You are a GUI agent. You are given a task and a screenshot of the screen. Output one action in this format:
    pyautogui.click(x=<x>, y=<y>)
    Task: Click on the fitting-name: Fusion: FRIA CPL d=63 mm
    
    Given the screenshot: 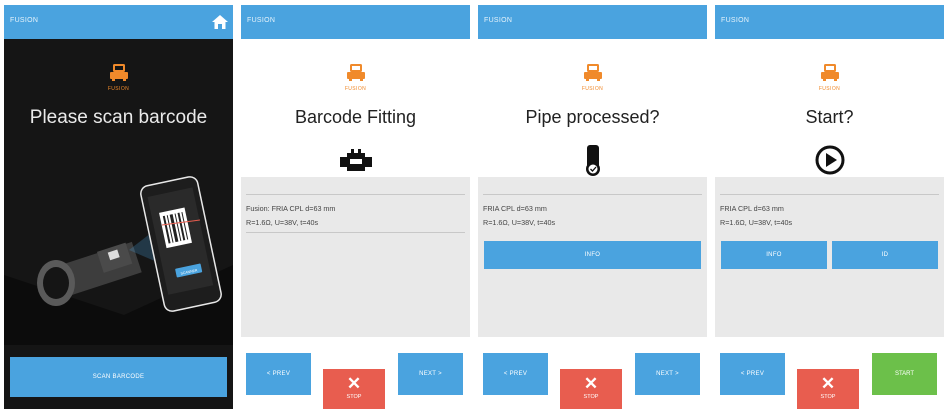 What is the action you would take?
    pyautogui.click(x=291, y=208)
    